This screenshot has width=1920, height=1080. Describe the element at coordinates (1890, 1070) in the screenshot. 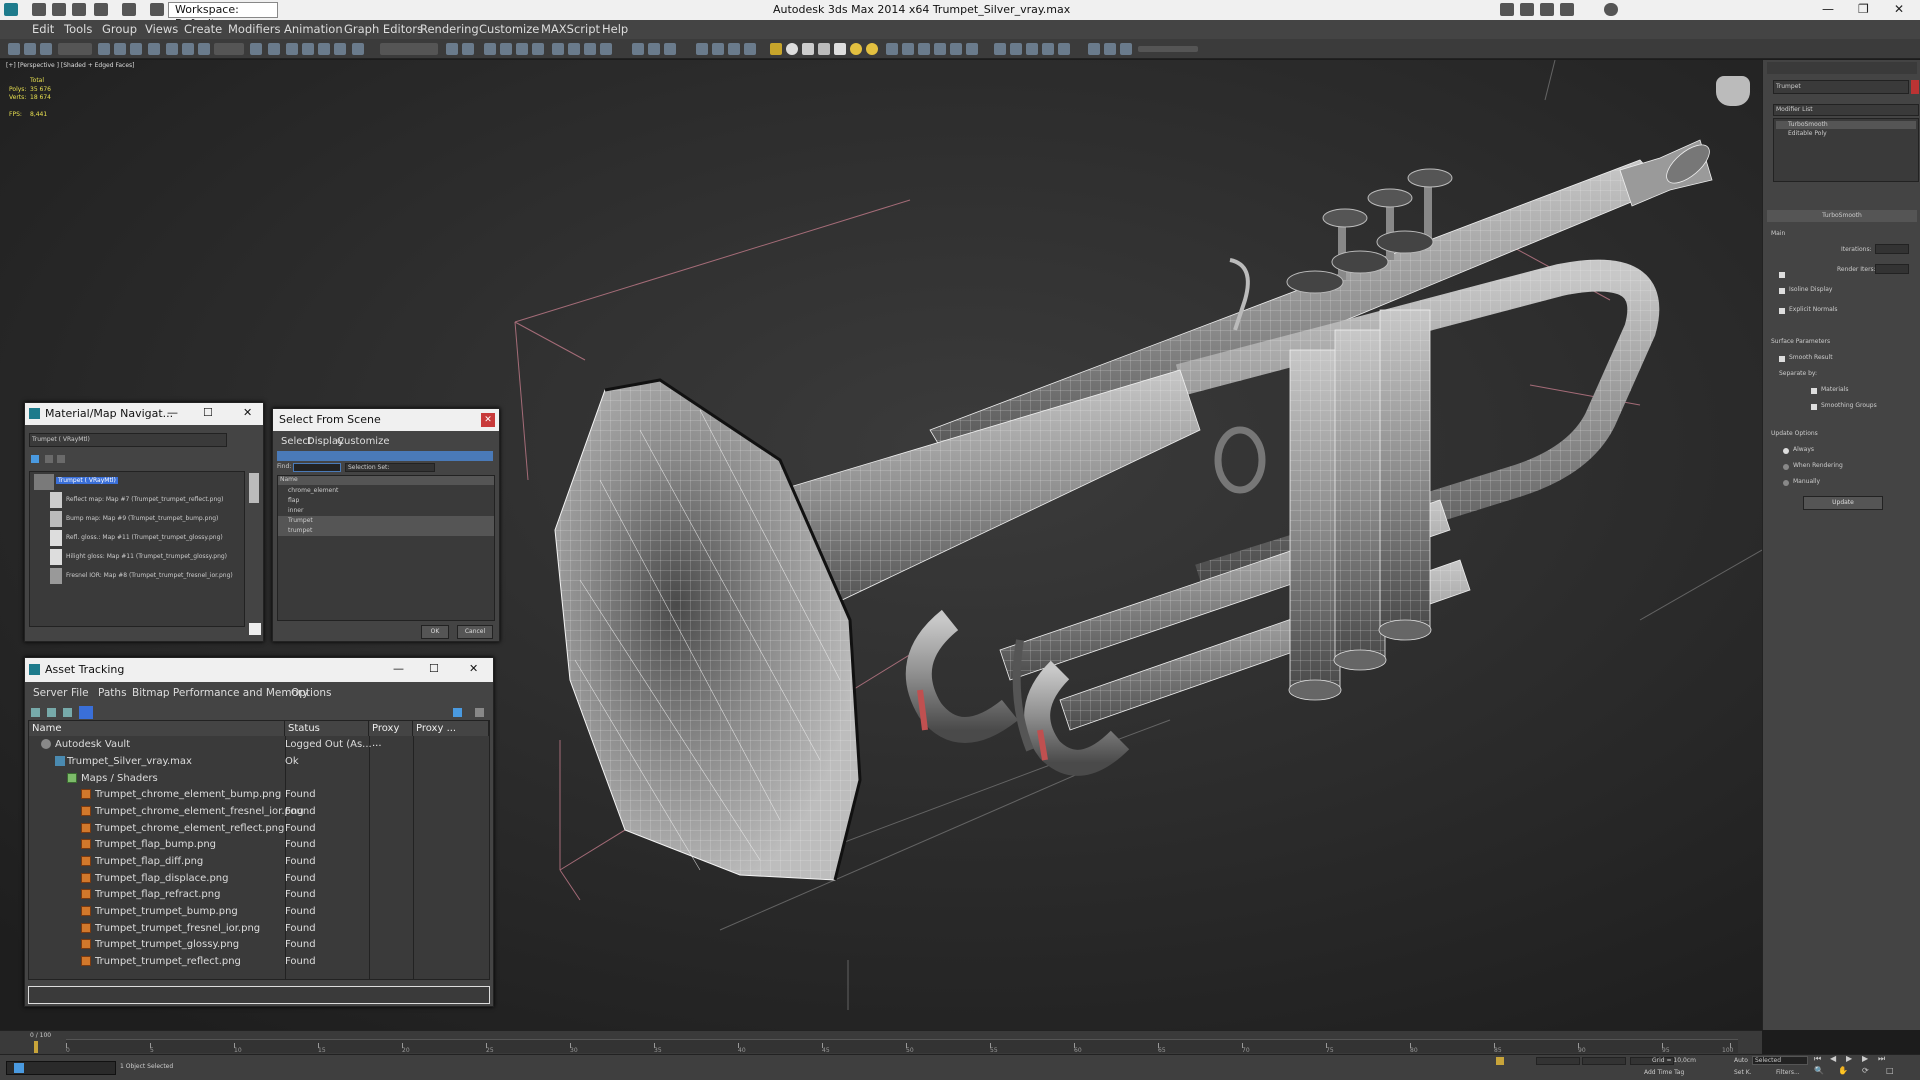

I see `maximize-viewport-icon: □` at that location.